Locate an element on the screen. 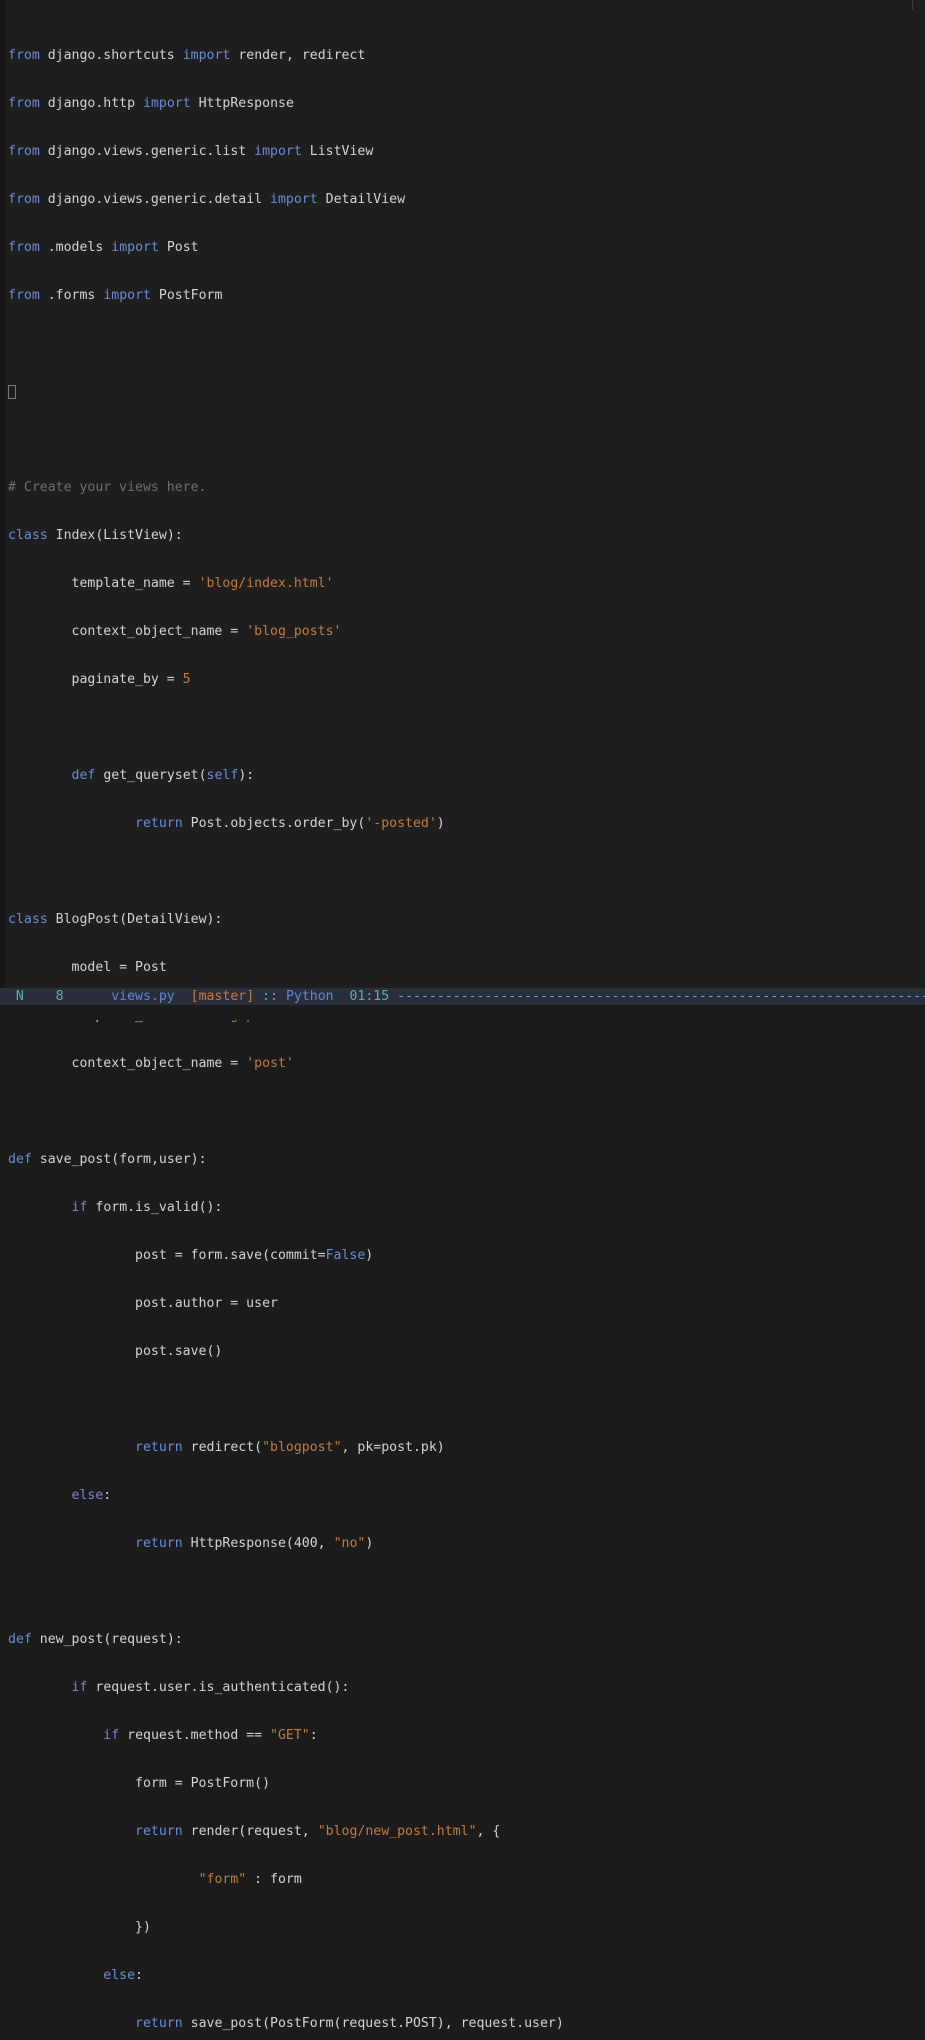 The image size is (925, 2040). code-line: model = Post is located at coordinates (87, 967).